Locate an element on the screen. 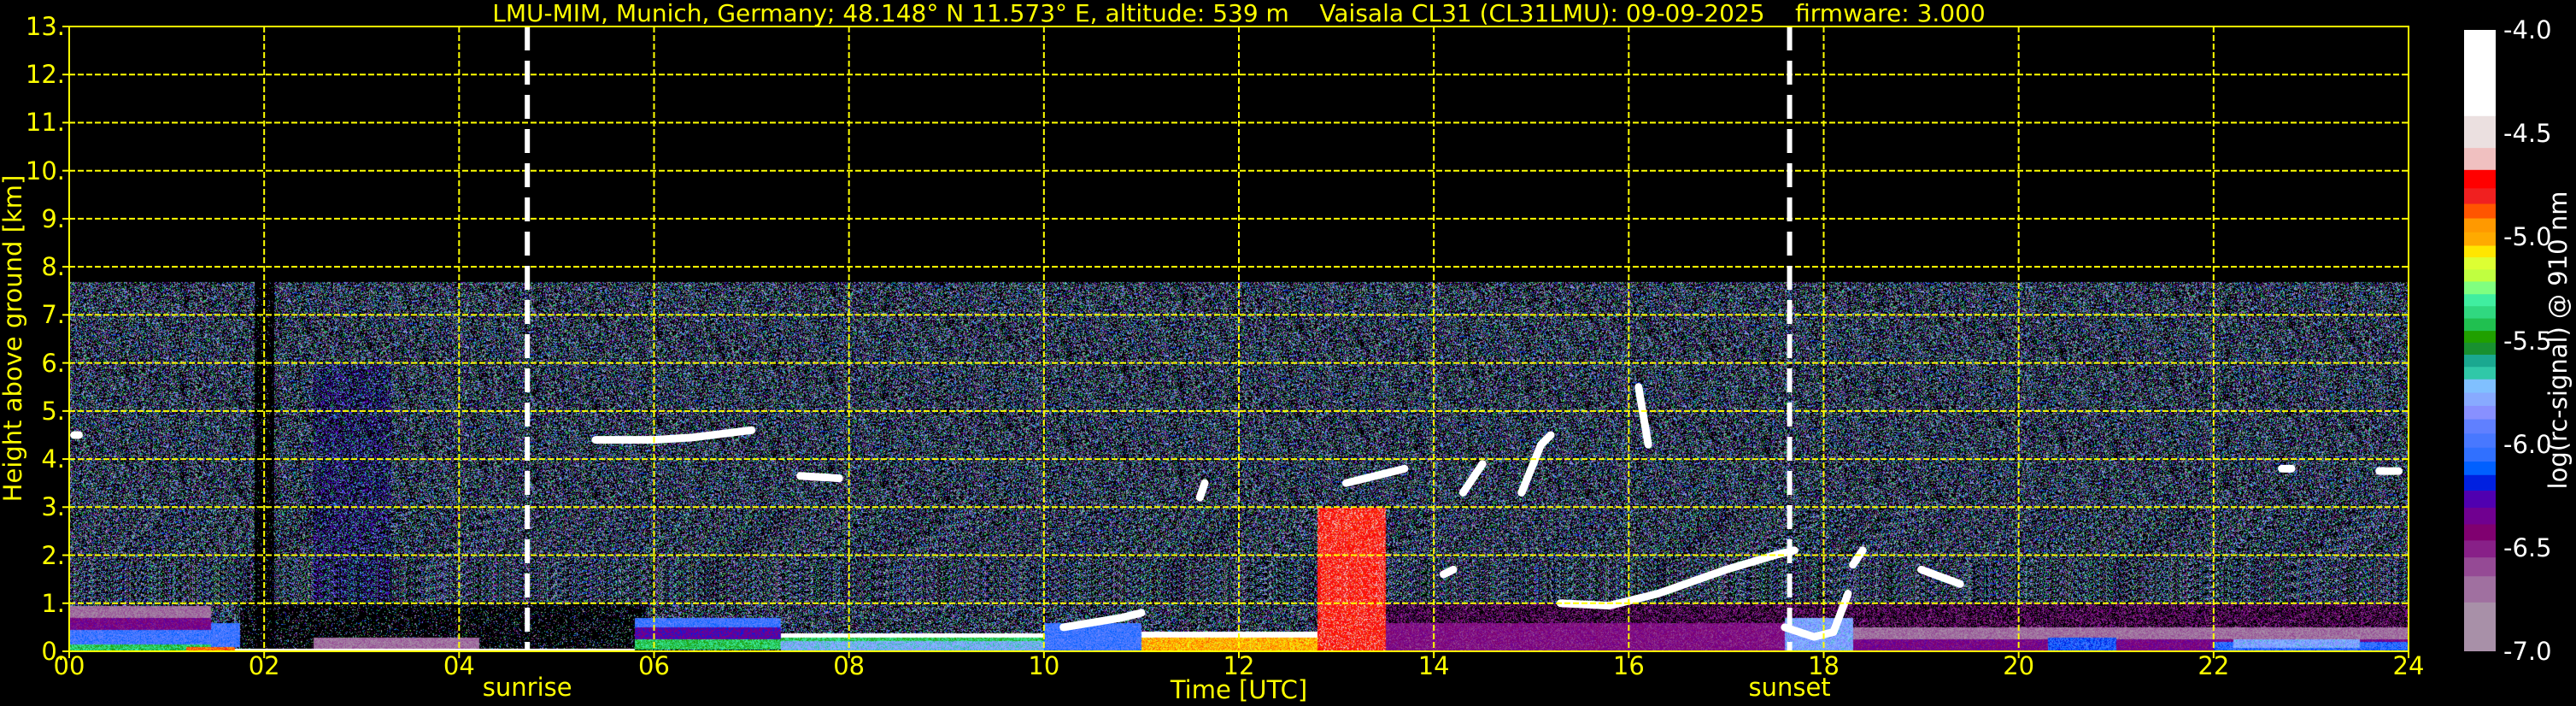 Image resolution: width=2576 pixels, height=706 pixels. colorbar-tick-label: -4.0 is located at coordinates (2527, 29).